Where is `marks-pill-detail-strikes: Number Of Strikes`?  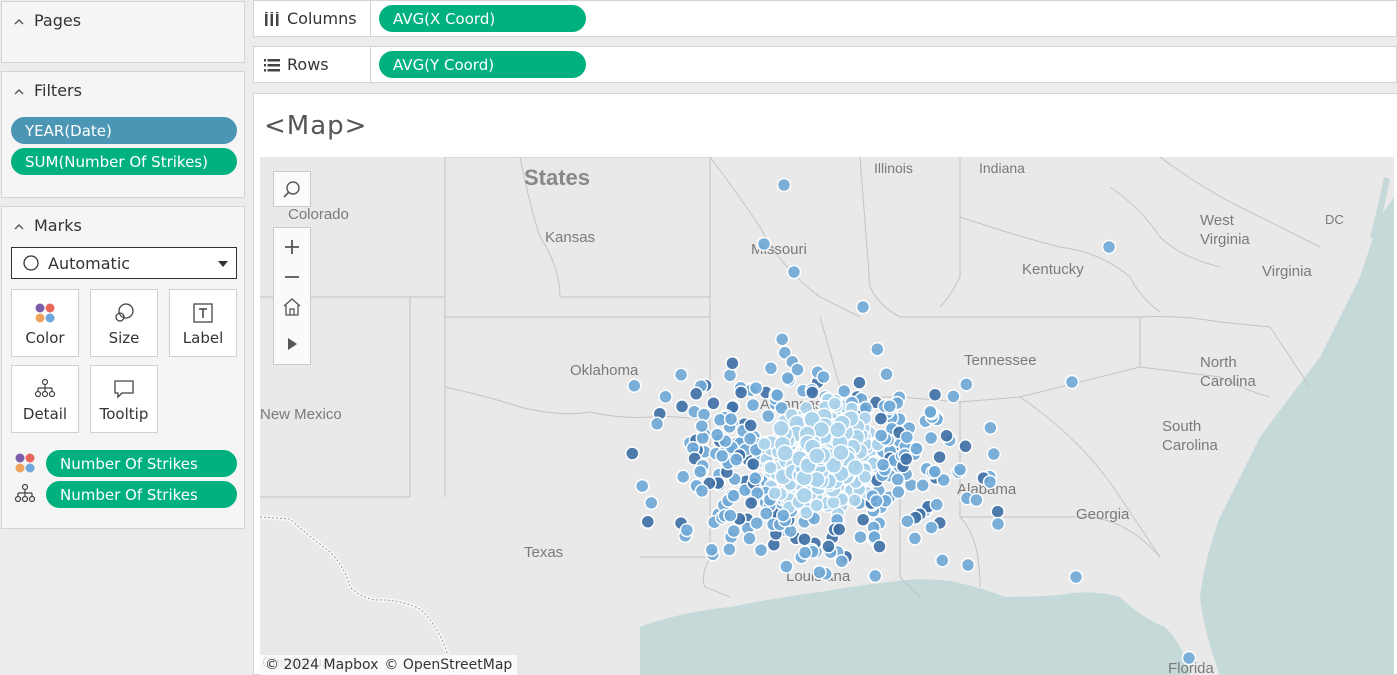
marks-pill-detail-strikes: Number Of Strikes is located at coordinates (141, 494).